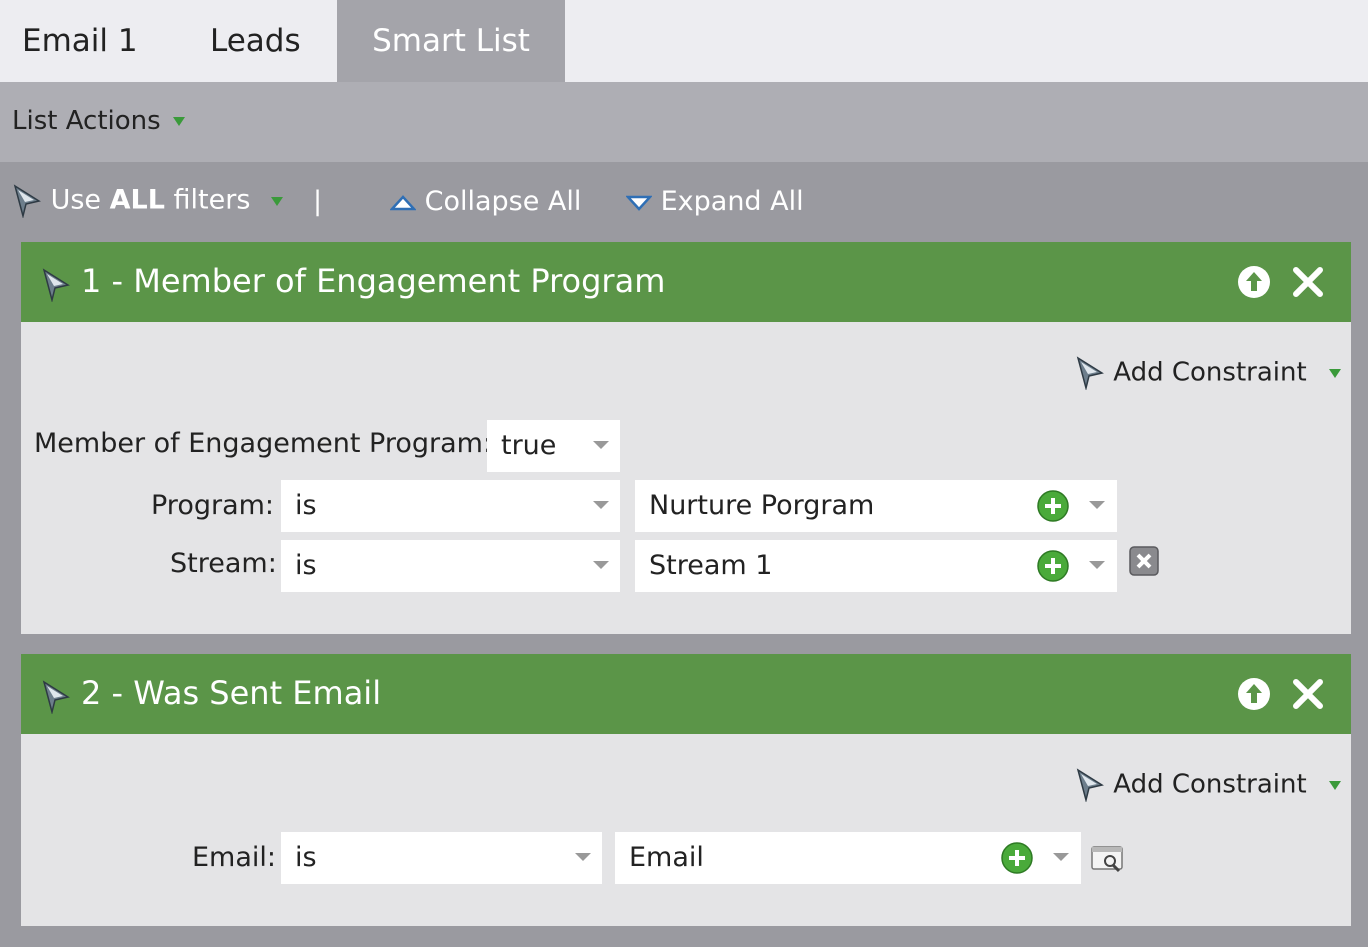  What do you see at coordinates (686, 694) in the screenshot?
I see `filter-header: 2 - Was Sent Email` at bounding box center [686, 694].